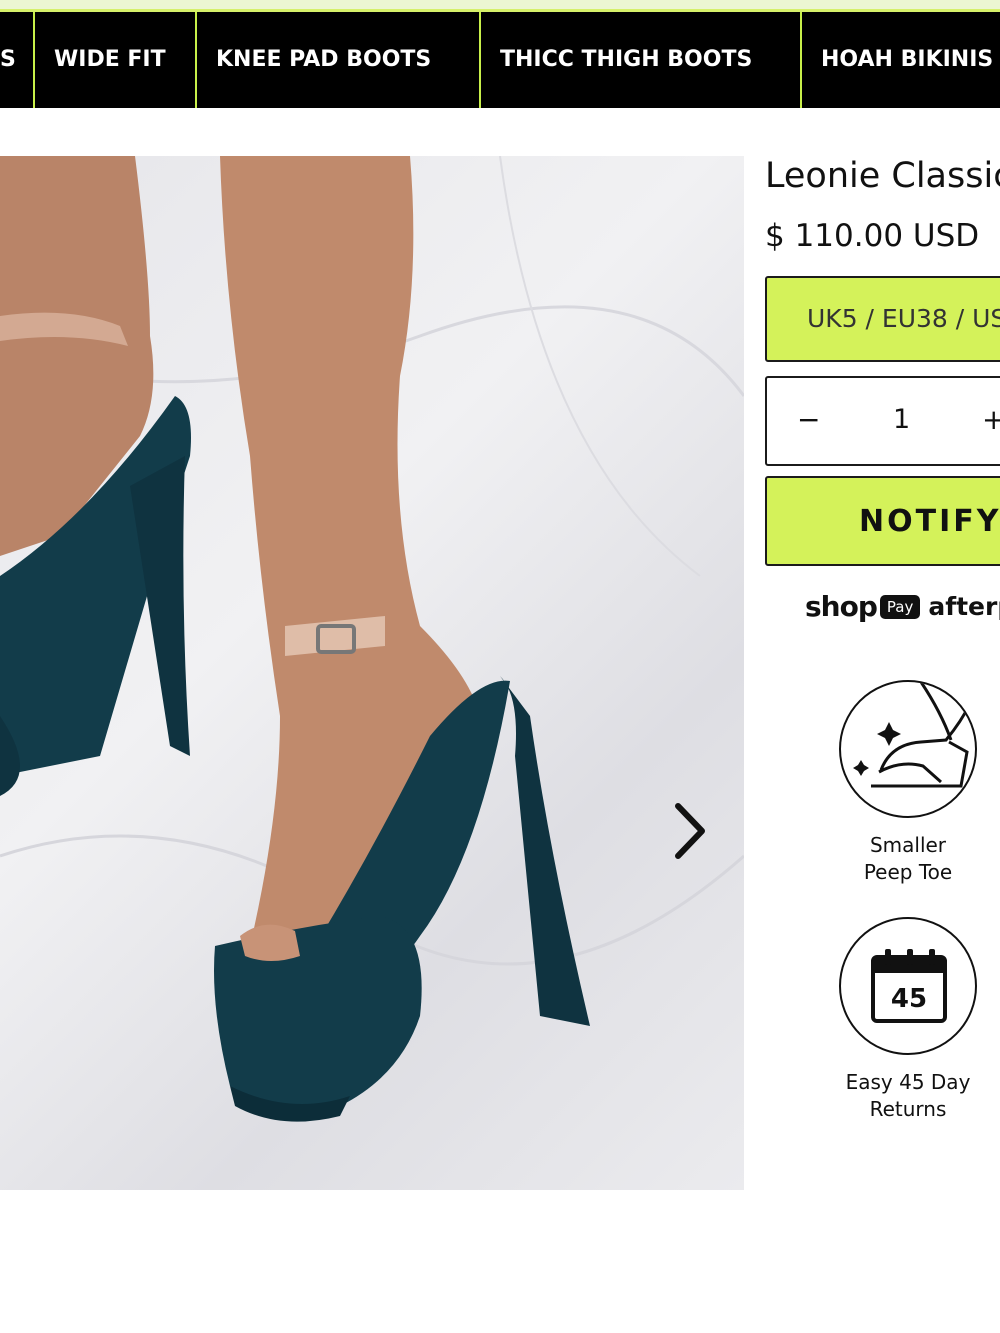 Image resolution: width=1000 pixels, height=1333 pixels. Describe the element at coordinates (909, 999) in the screenshot. I see `calendar-number: 45` at that location.